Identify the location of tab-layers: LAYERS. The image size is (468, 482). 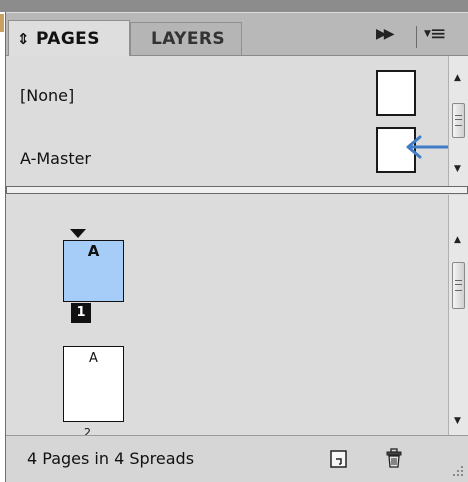
(186, 38).